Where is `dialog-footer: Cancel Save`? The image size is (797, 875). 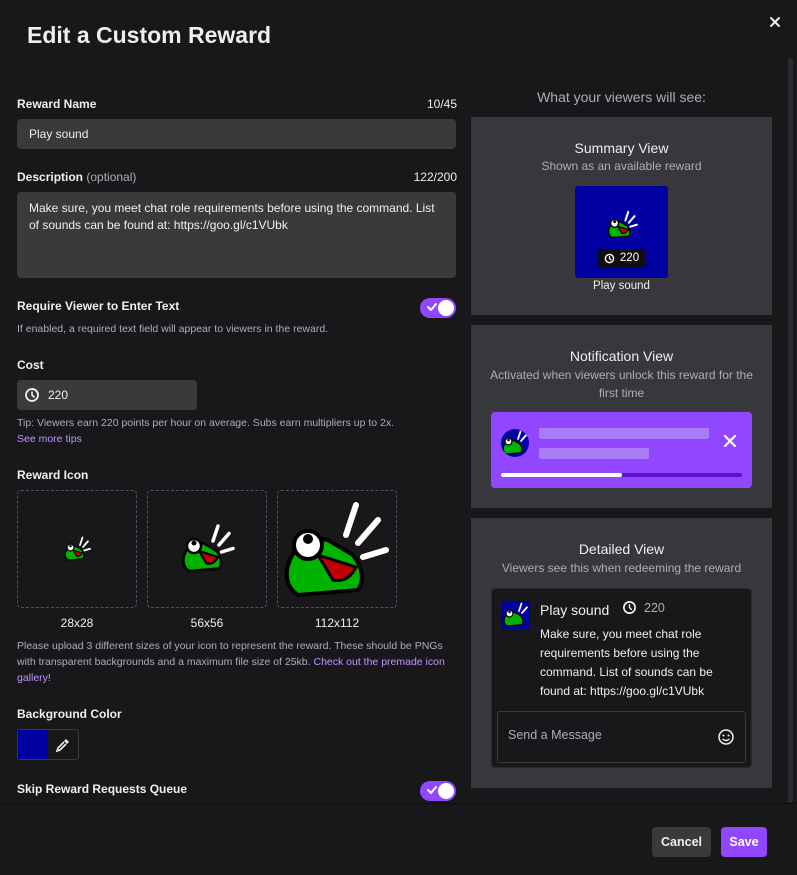 dialog-footer: Cancel Save is located at coordinates (398, 839).